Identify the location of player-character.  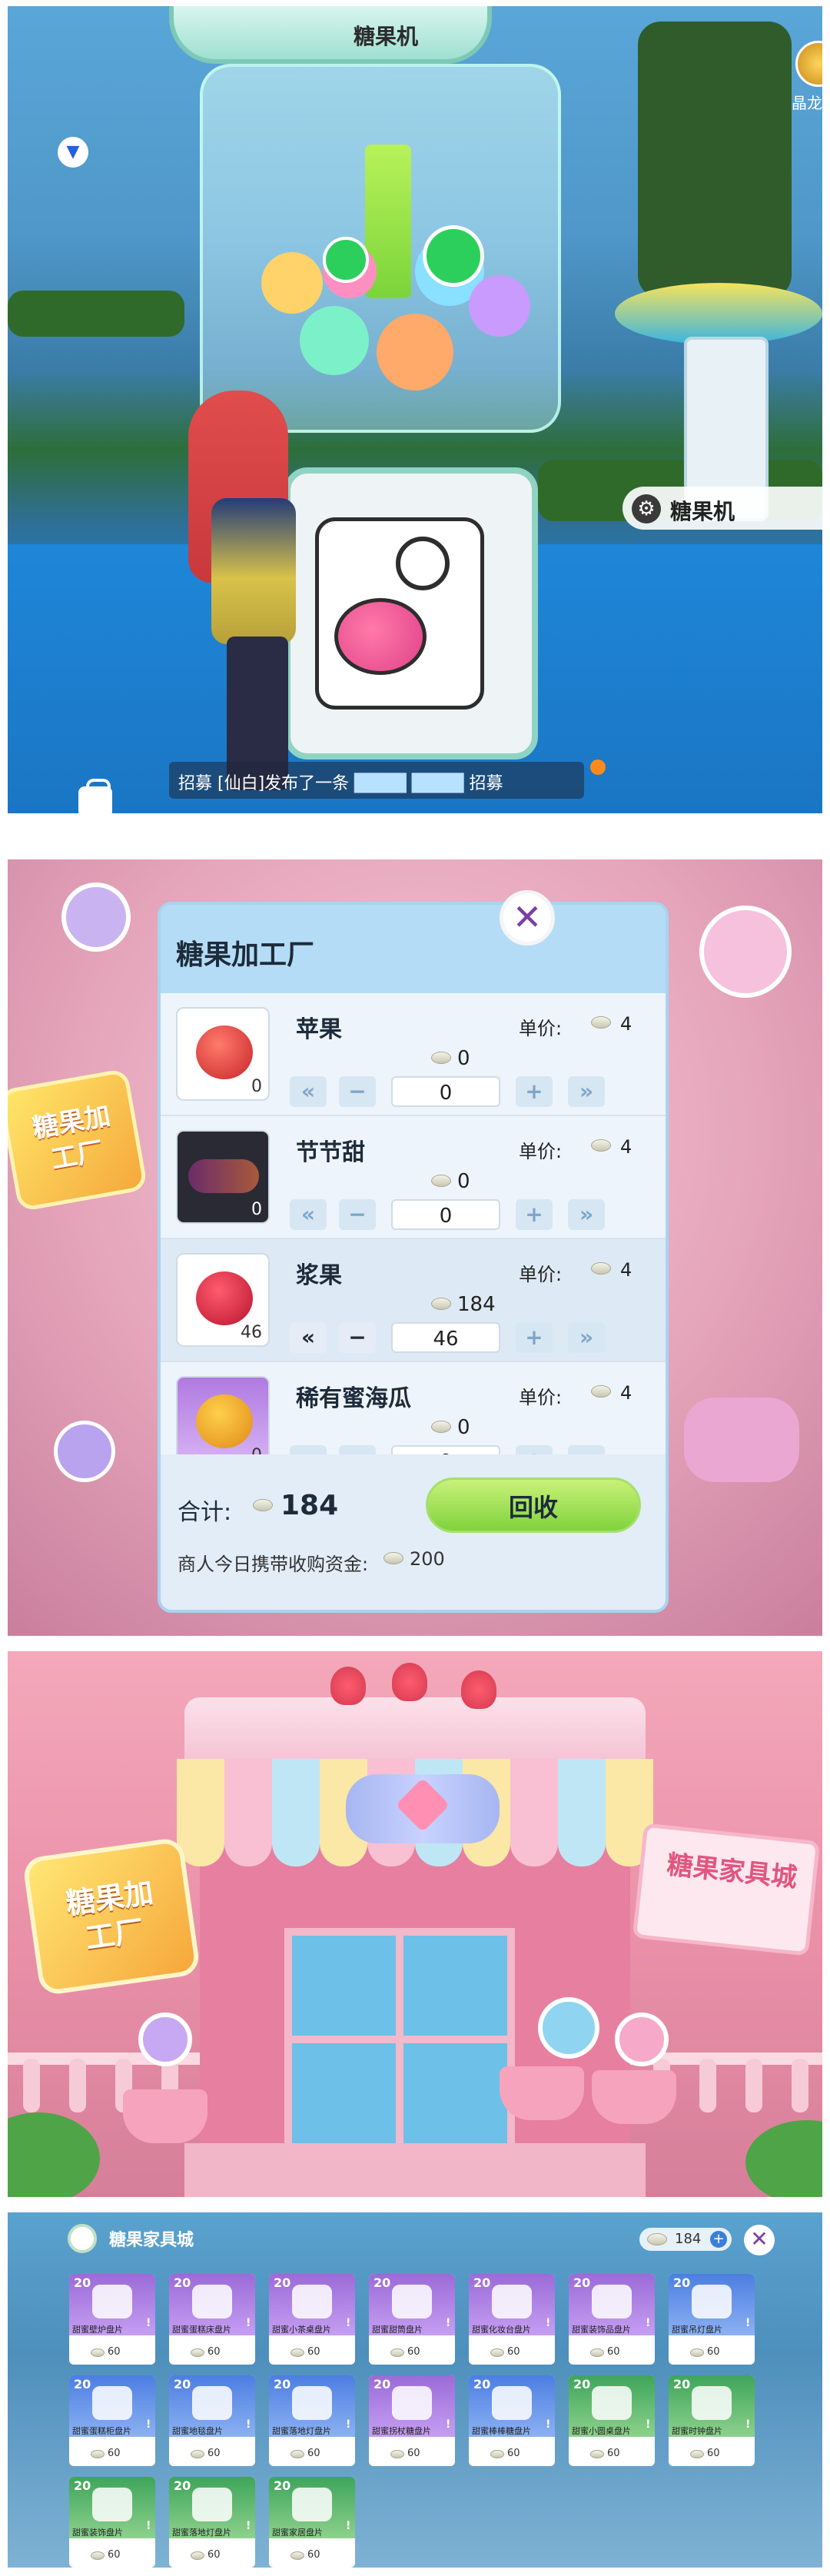
(253, 571).